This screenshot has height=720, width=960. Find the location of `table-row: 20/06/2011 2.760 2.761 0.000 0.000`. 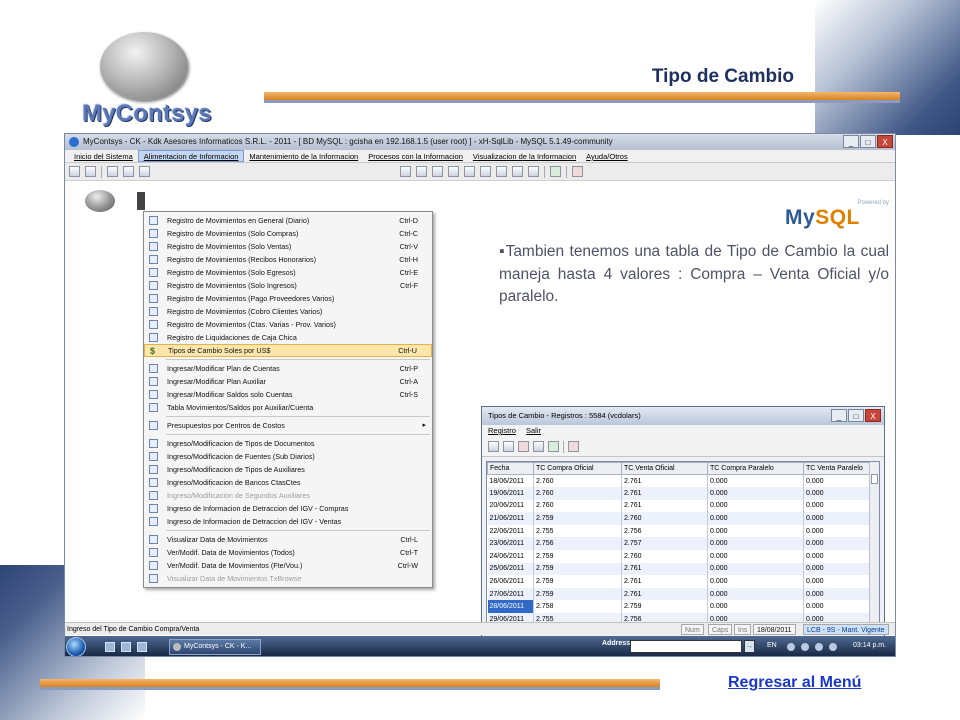

table-row: 20/06/2011 2.760 2.761 0.000 0.000 is located at coordinates (679, 506).